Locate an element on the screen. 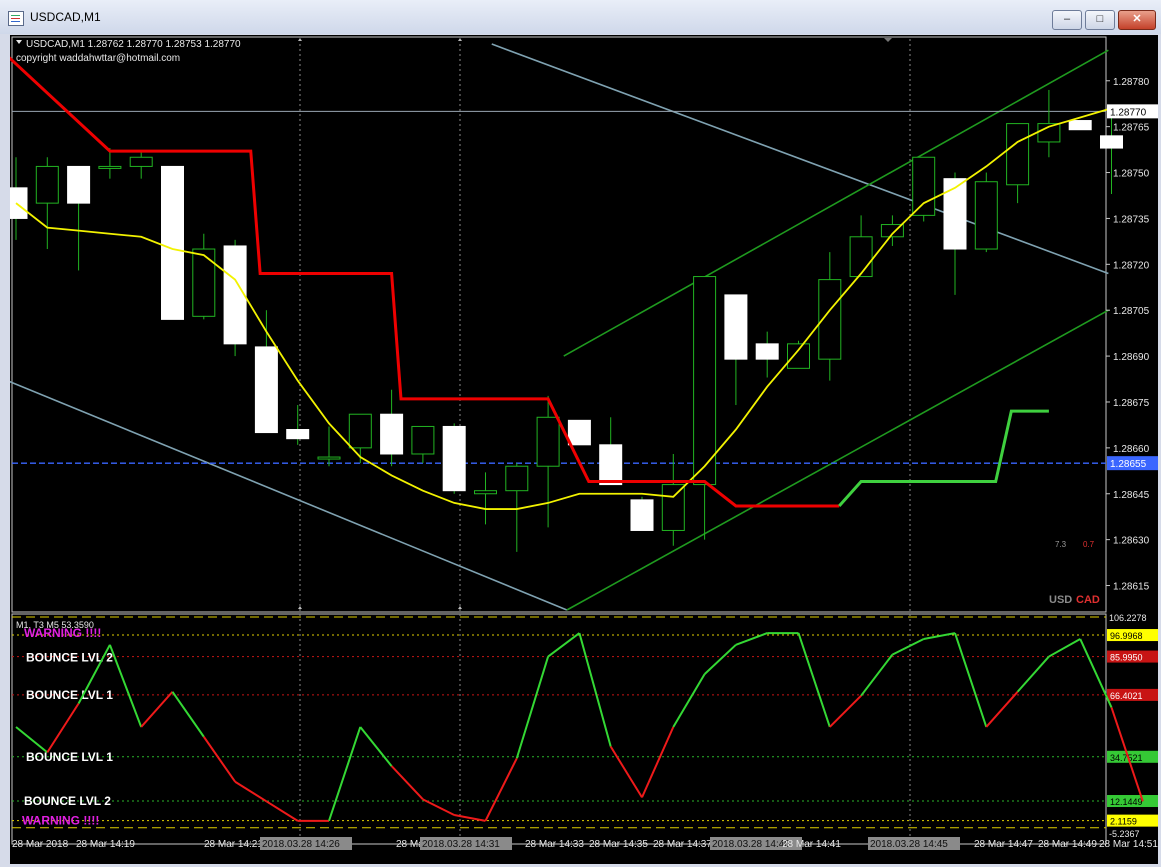  minimize-button: – is located at coordinates (1067, 20).